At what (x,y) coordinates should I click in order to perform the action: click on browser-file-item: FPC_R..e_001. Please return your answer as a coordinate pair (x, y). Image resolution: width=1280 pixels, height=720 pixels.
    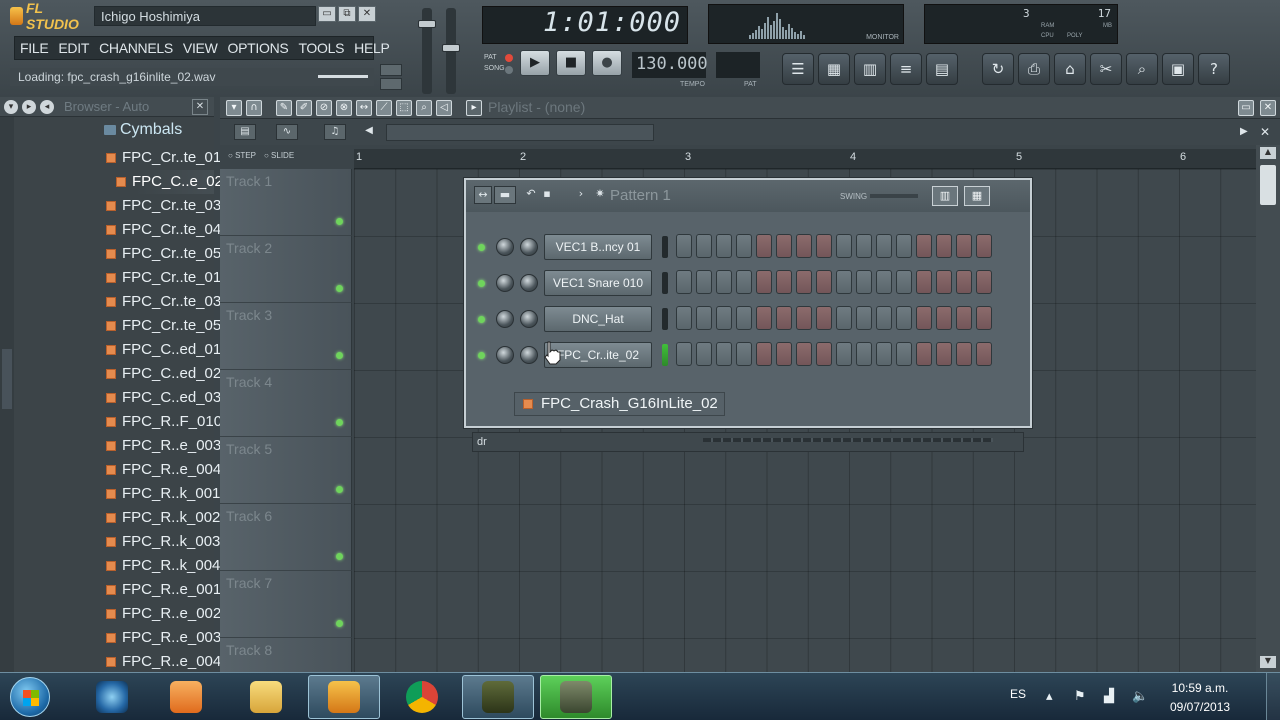
    Looking at the image, I should click on (117, 590).